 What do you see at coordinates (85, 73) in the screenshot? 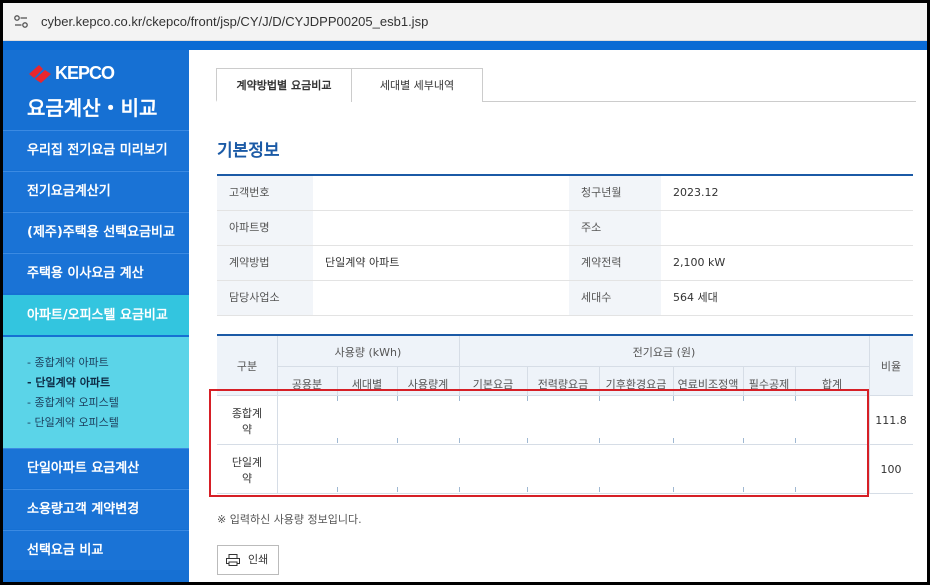
I see `kepco-logo-text: KEPCO` at bounding box center [85, 73].